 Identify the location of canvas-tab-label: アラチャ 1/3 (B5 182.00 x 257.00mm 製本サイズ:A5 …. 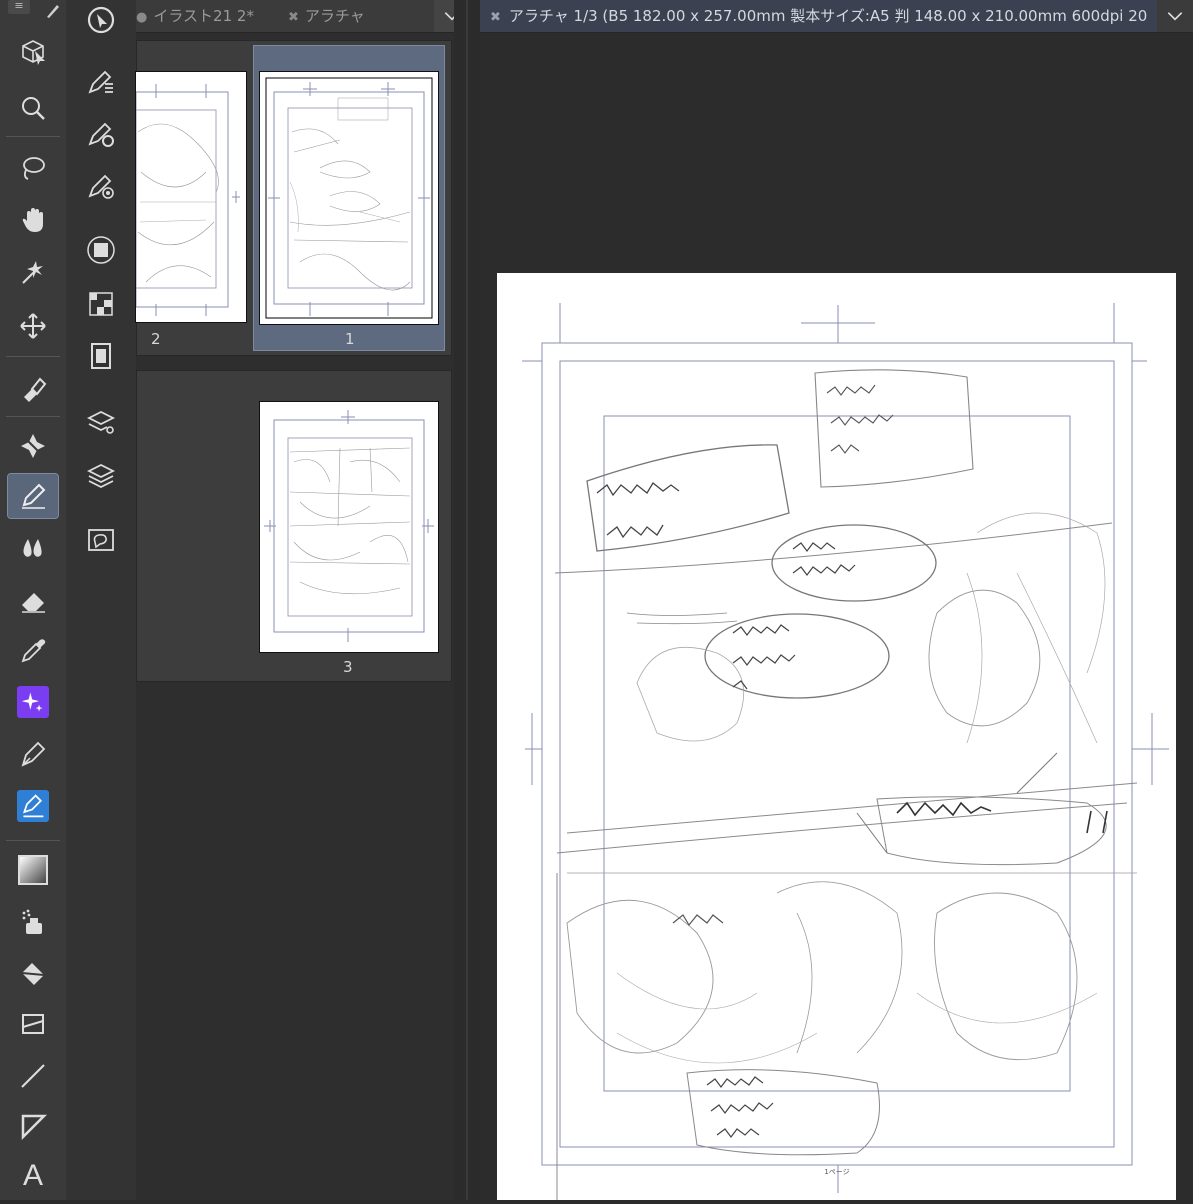
(828, 16).